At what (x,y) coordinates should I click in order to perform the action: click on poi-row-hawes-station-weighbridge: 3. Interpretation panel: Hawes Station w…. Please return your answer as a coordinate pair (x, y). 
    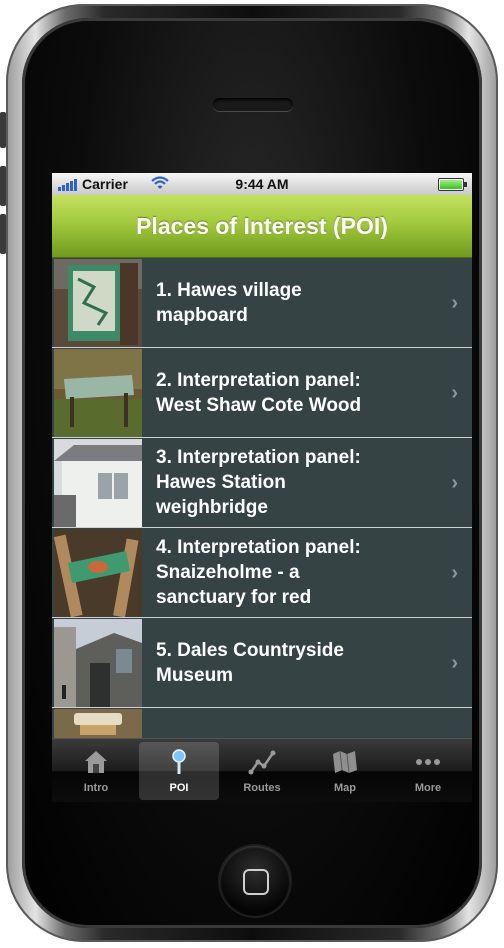
    Looking at the image, I should click on (262, 483).